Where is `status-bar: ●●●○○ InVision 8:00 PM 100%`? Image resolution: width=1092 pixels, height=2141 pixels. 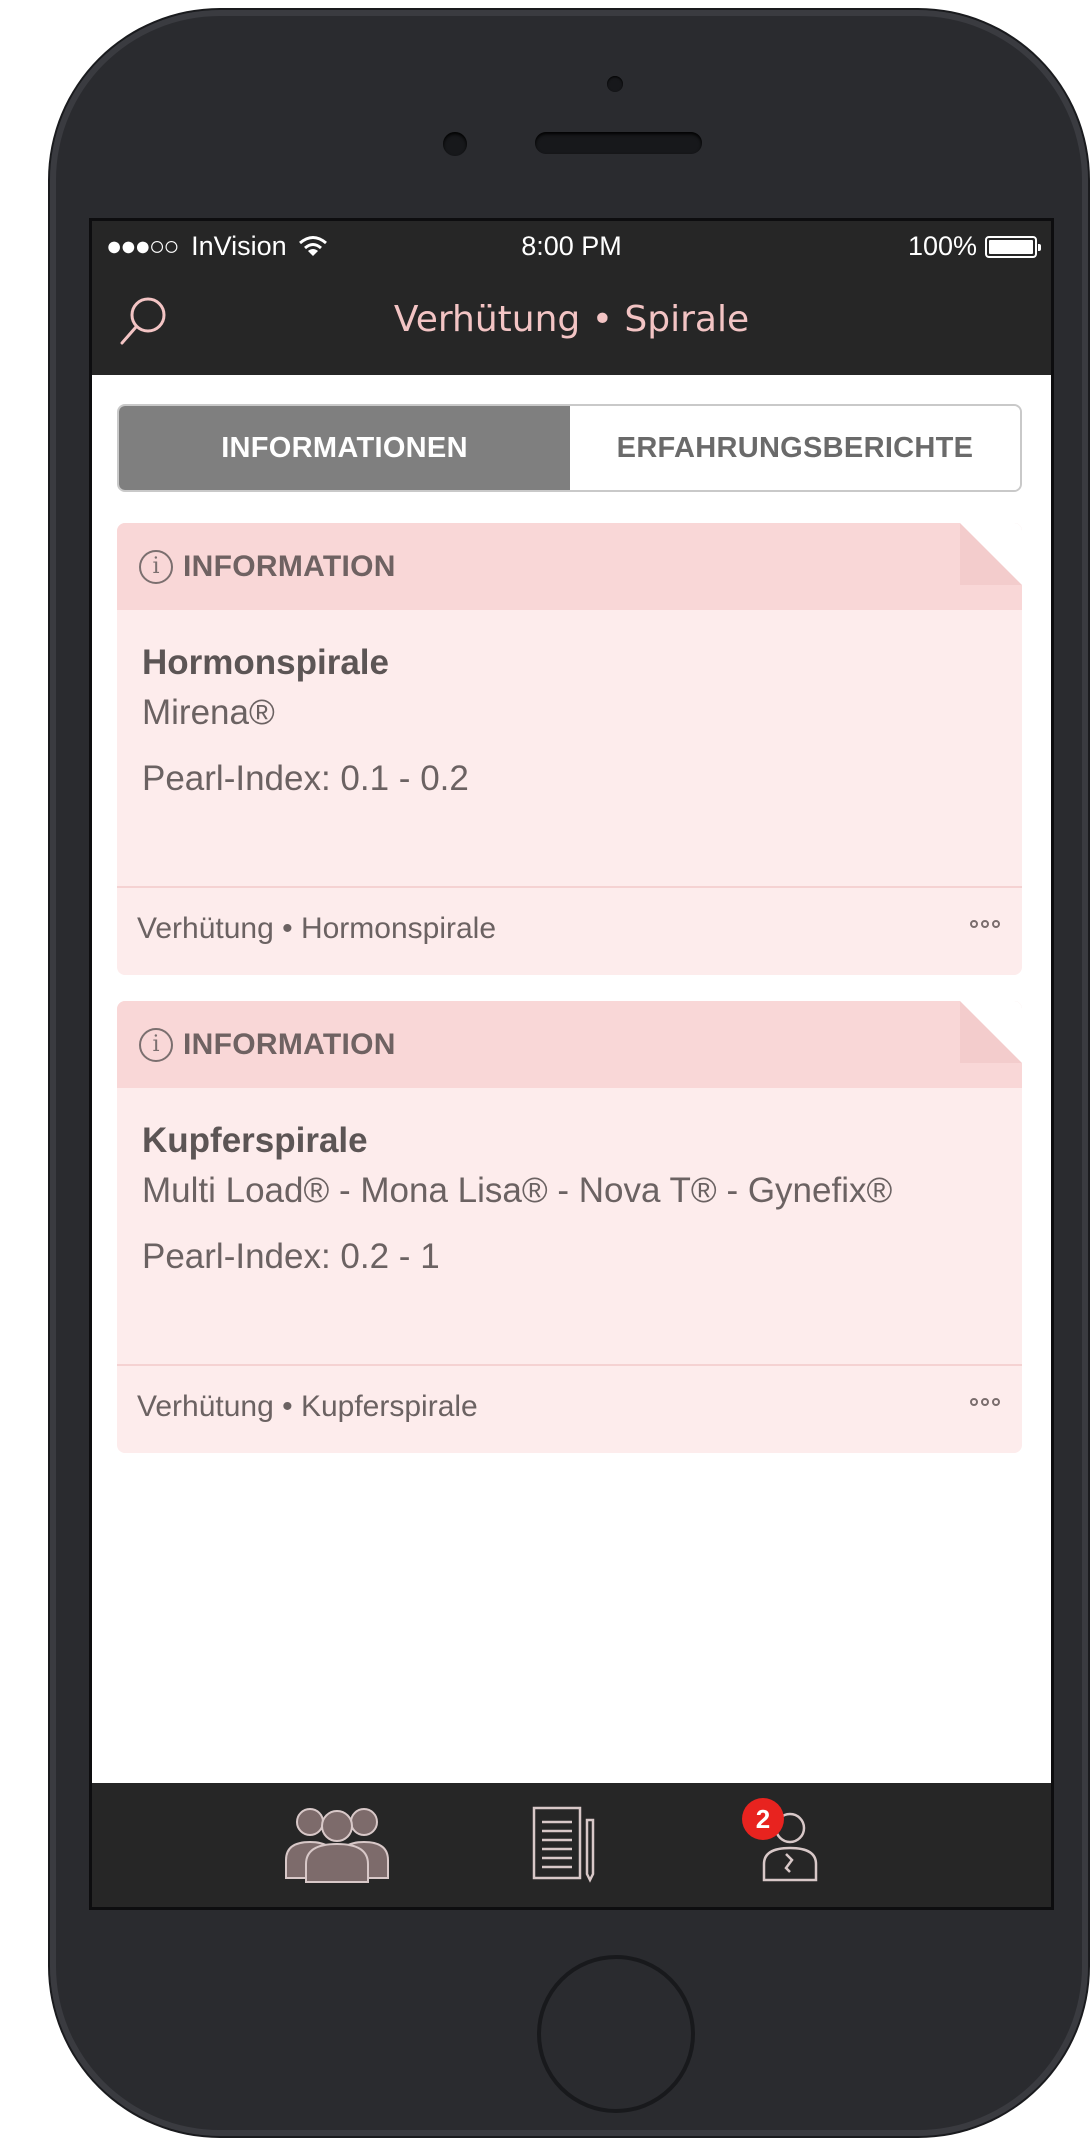
status-bar: ●●●○○ InVision 8:00 PM 100% is located at coordinates (571, 246).